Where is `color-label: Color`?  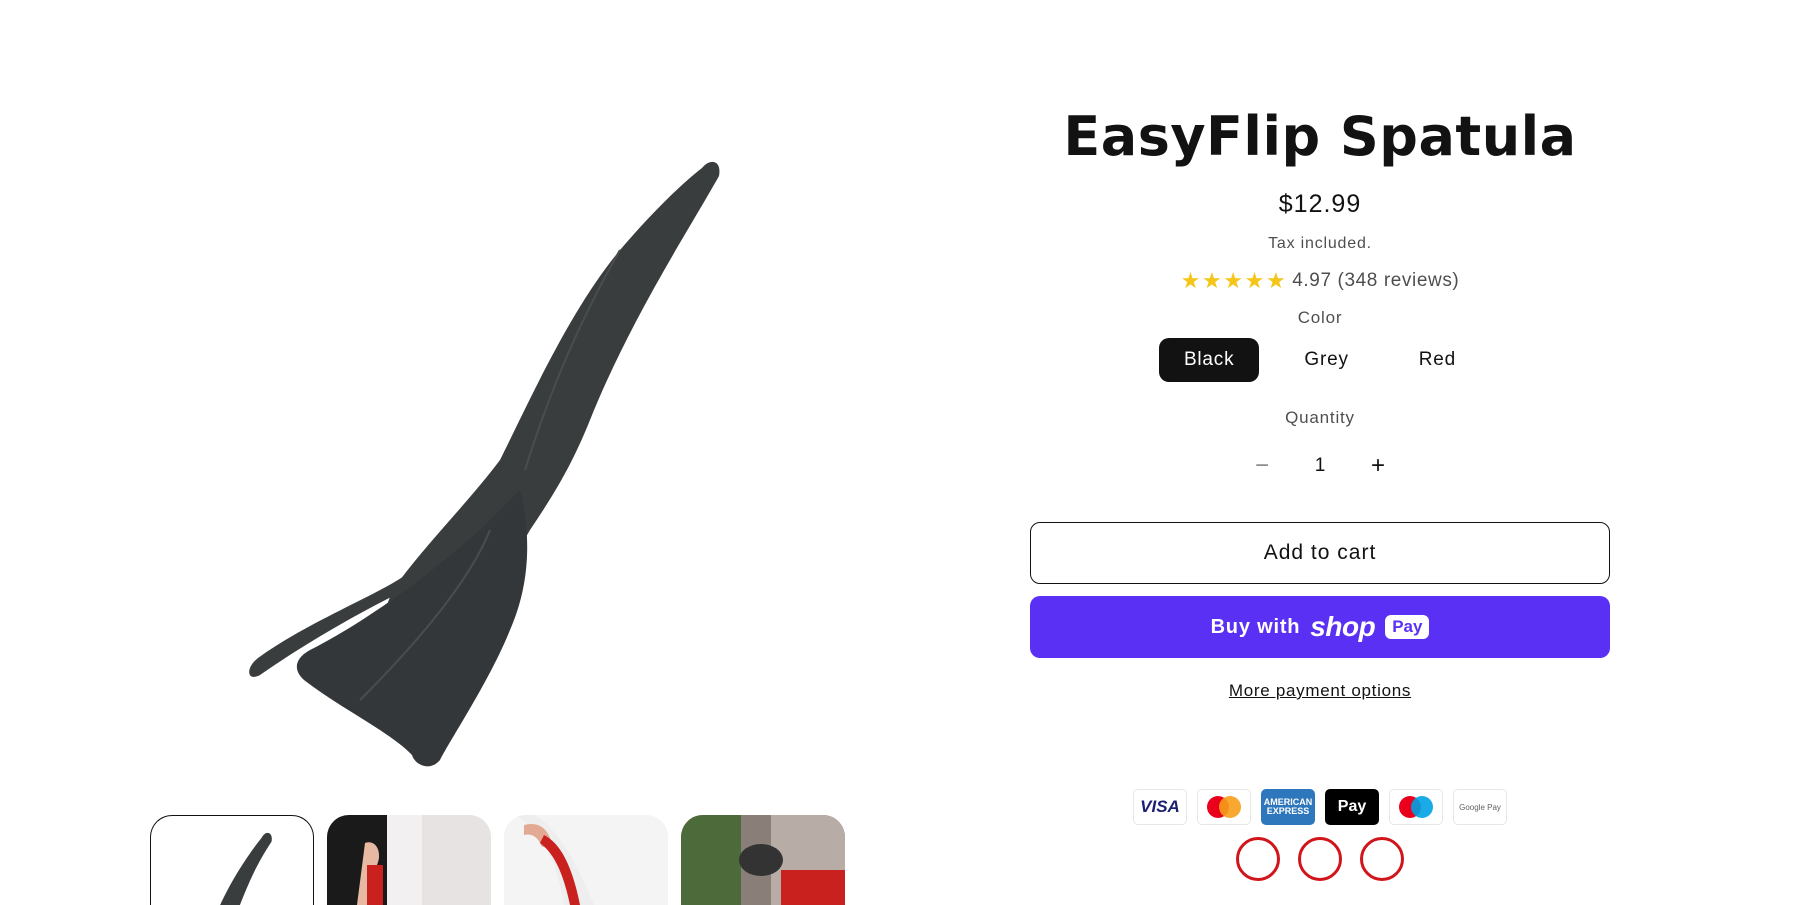 color-label: Color is located at coordinates (1320, 317).